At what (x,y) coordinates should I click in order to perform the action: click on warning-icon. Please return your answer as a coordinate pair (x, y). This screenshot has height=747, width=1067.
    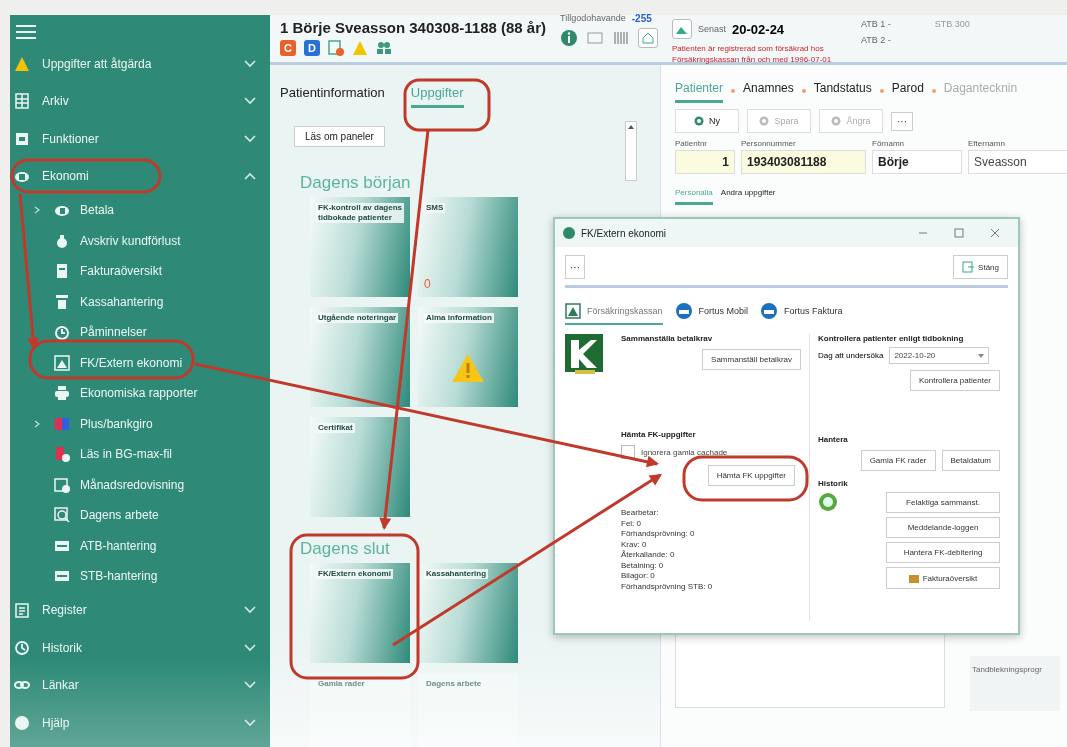
    Looking at the image, I should click on (360, 48).